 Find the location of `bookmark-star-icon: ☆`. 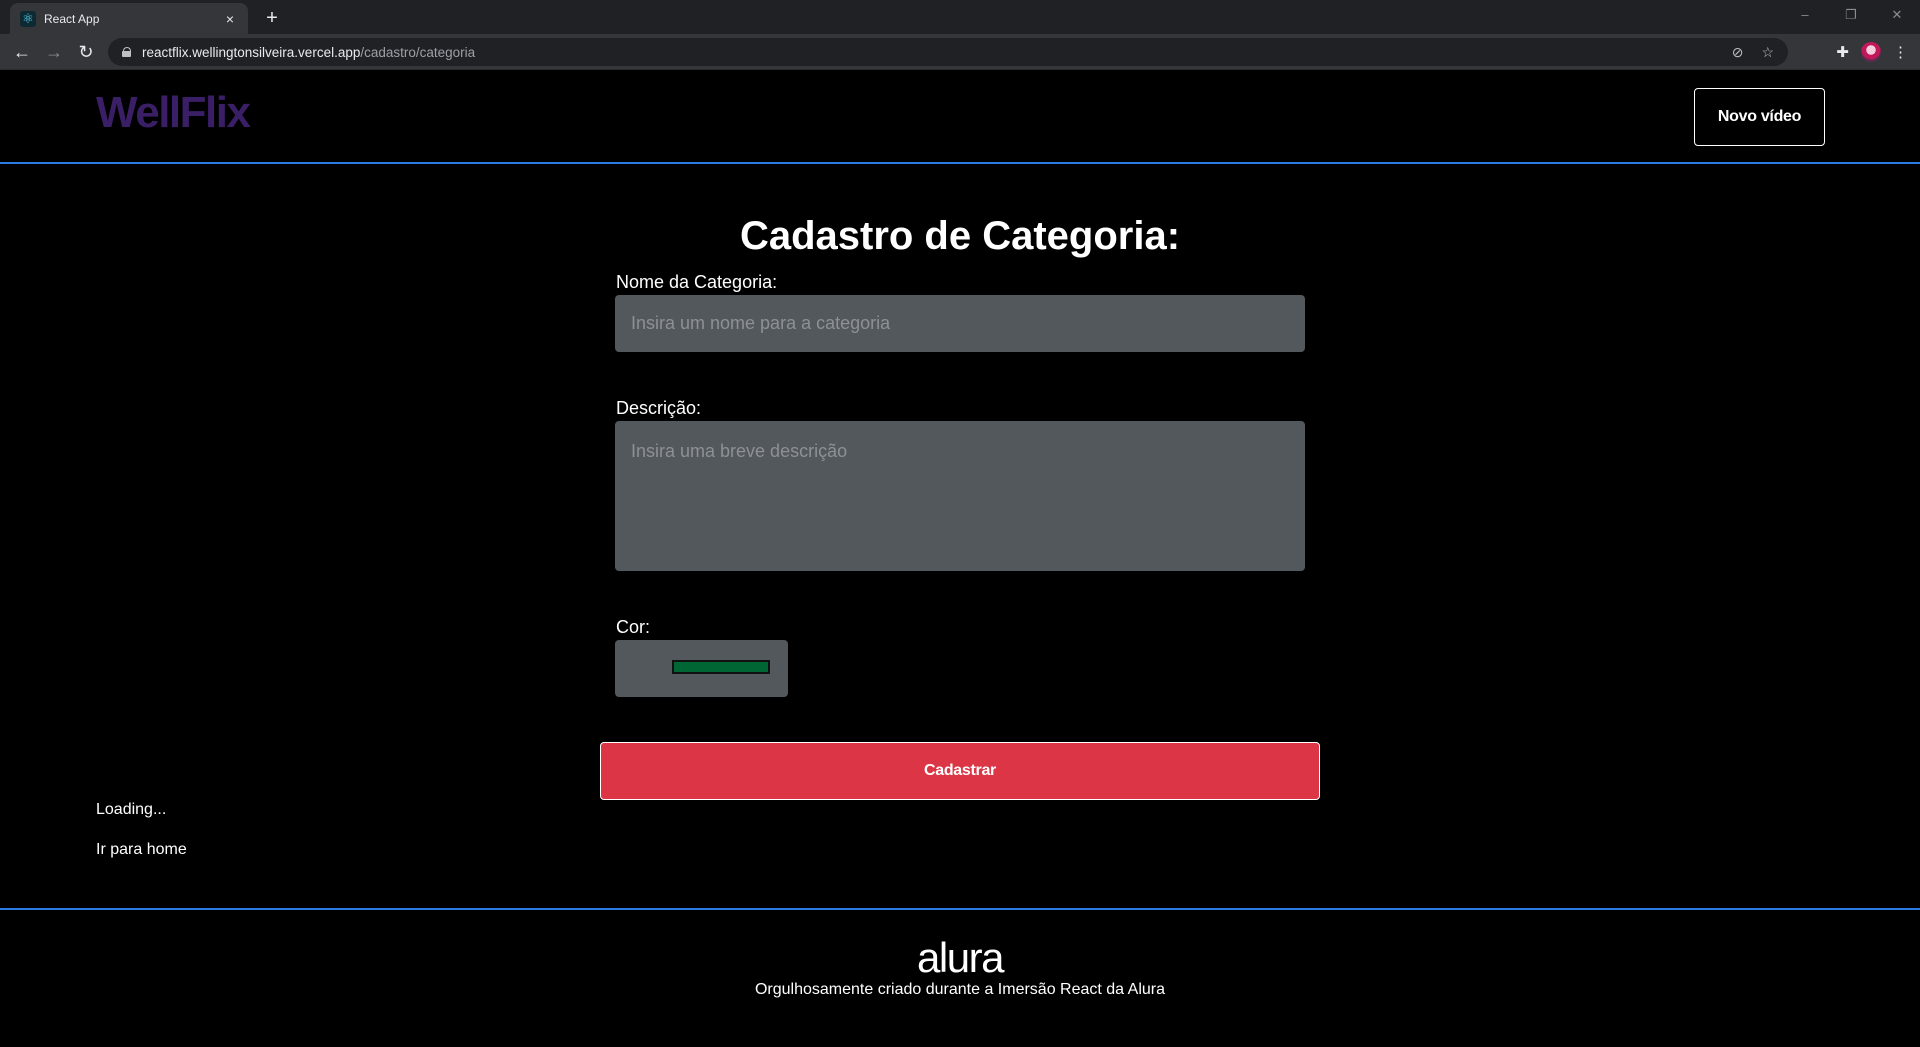

bookmark-star-icon: ☆ is located at coordinates (1767, 52).